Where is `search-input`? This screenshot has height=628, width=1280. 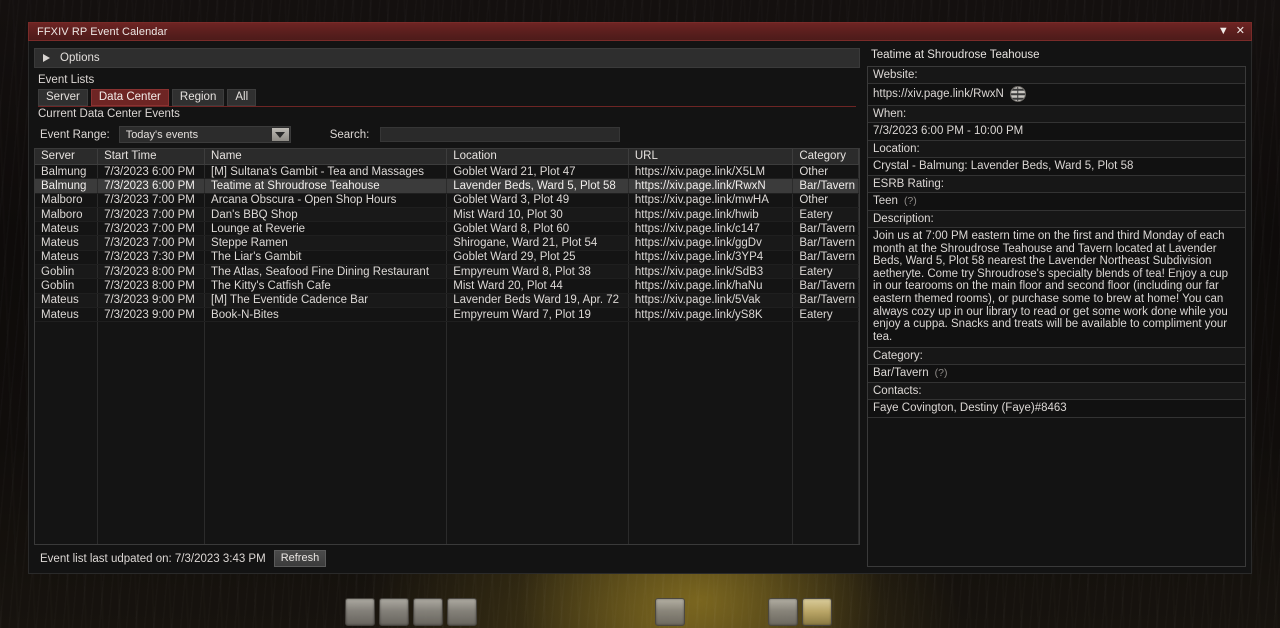
search-input is located at coordinates (500, 134).